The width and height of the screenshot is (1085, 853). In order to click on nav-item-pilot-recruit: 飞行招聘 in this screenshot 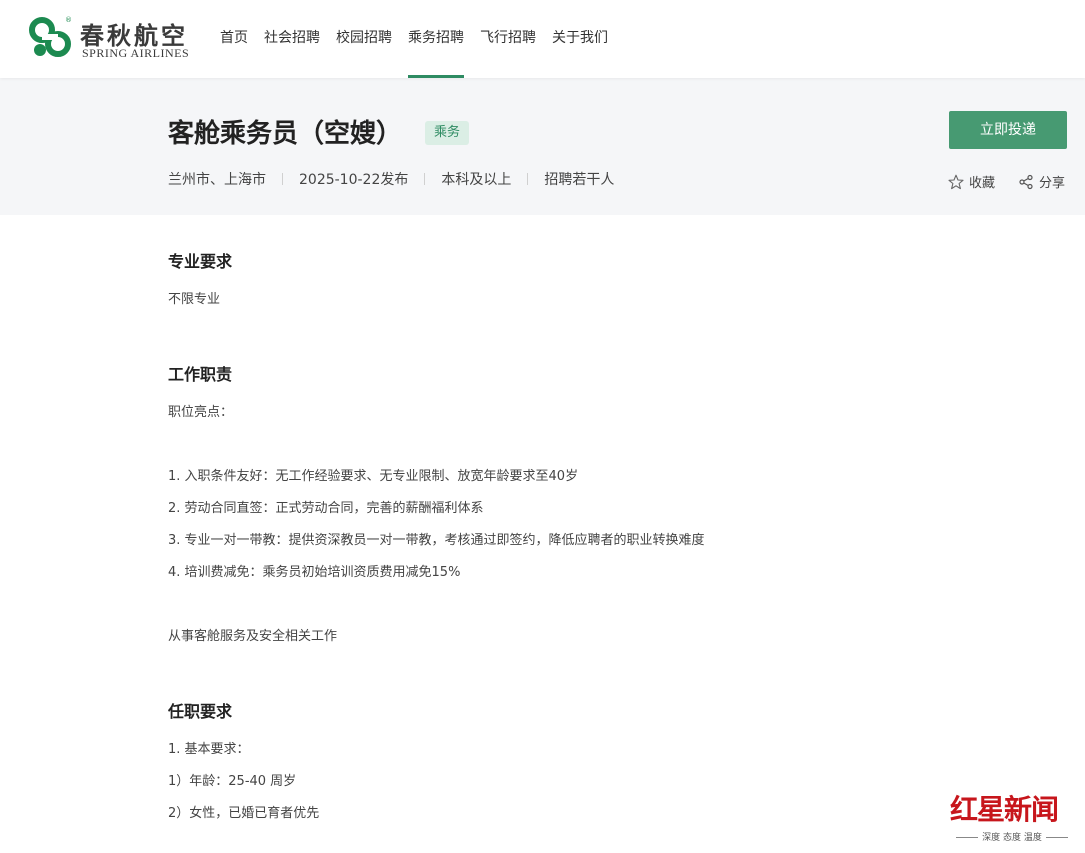, I will do `click(508, 39)`.